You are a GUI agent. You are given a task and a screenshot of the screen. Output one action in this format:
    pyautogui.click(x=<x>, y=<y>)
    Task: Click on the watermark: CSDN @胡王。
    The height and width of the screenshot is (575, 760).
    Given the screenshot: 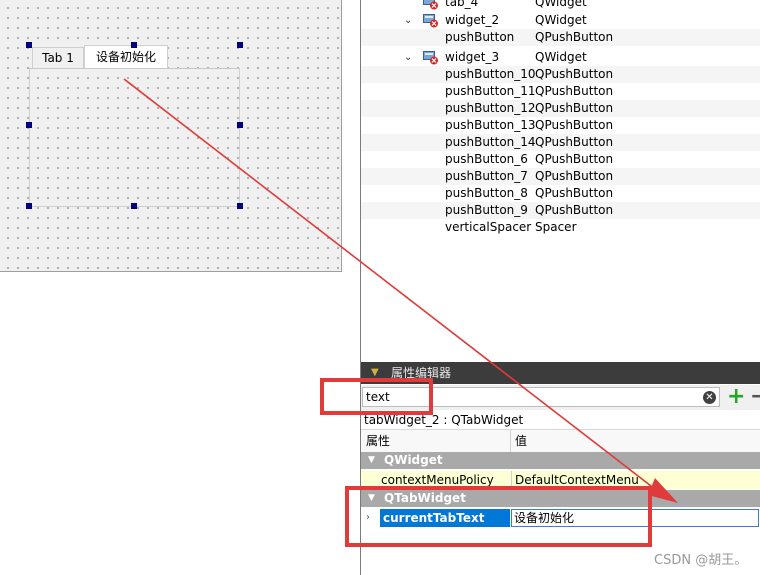 What is the action you would take?
    pyautogui.click(x=701, y=560)
    